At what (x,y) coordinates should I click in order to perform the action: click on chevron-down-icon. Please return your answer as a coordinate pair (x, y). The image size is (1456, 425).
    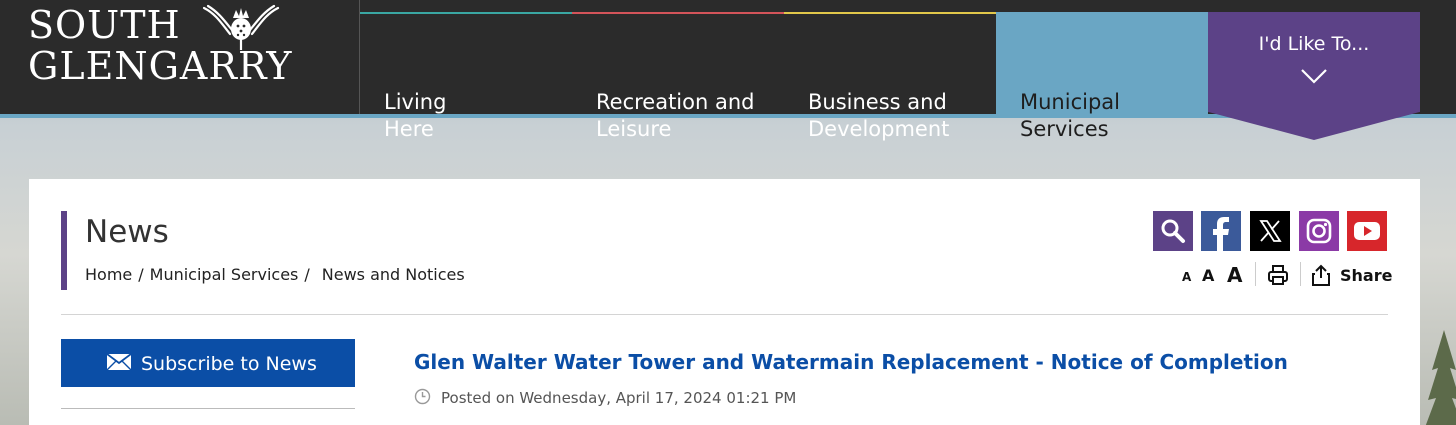
    Looking at the image, I should click on (1314, 76).